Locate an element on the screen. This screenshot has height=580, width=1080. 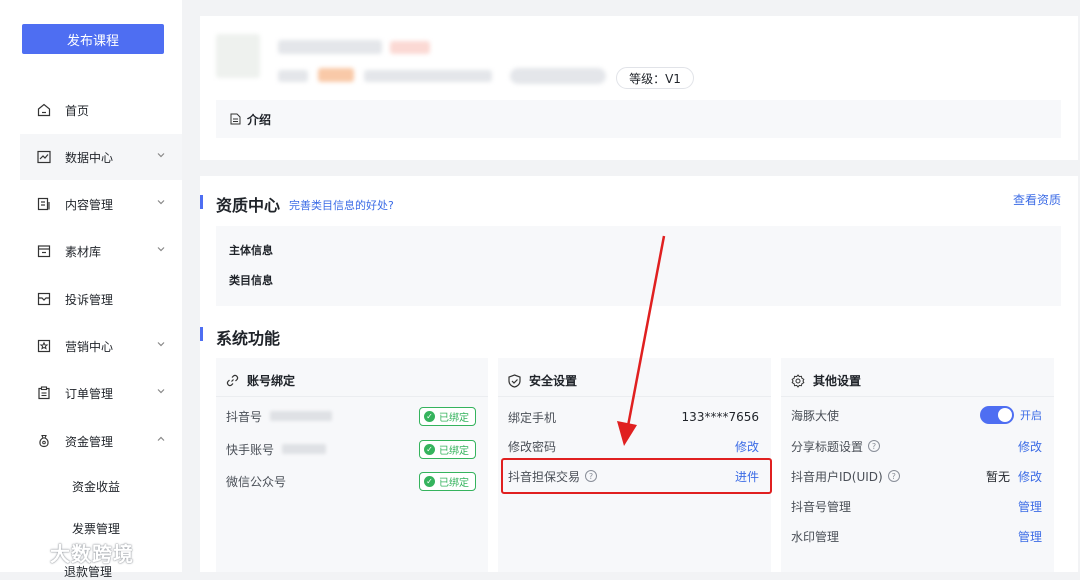
watermark-manage-link: 管理 is located at coordinates (1030, 536).